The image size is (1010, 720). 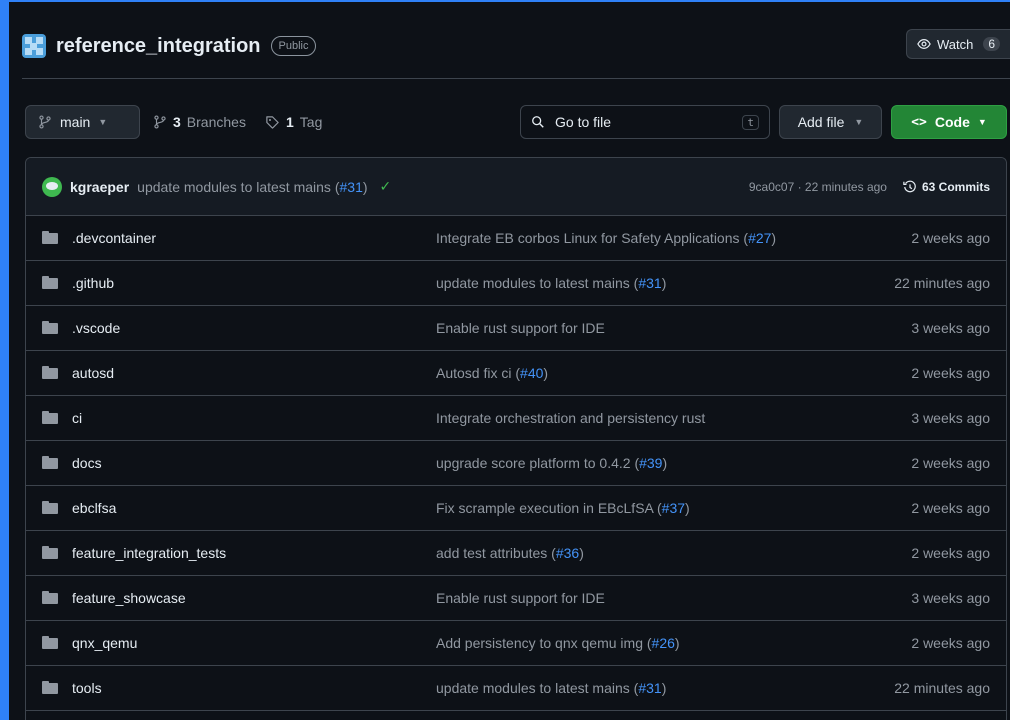 What do you see at coordinates (52, 186) in the screenshot?
I see `author-avatar` at bounding box center [52, 186].